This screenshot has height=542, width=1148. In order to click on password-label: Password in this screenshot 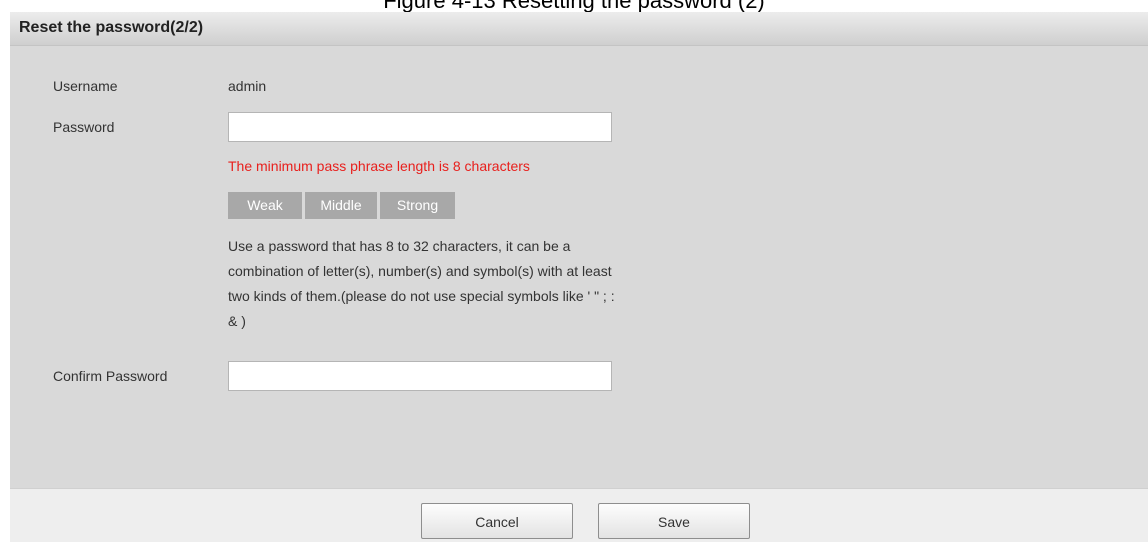, I will do `click(84, 127)`.